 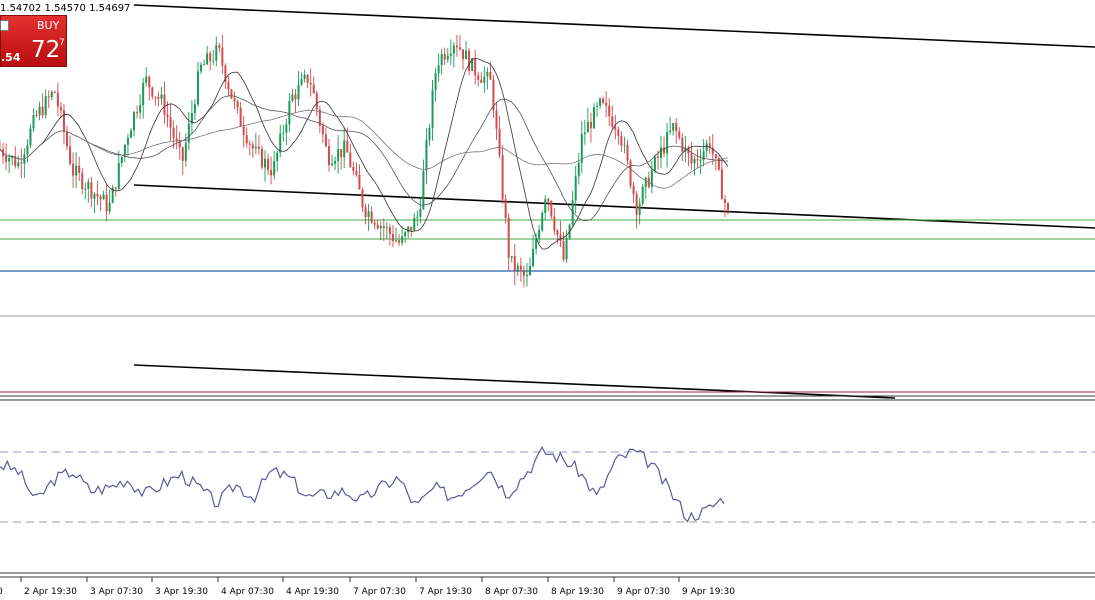 What do you see at coordinates (62, 43) in the screenshot?
I see `buy-price-sup: 7` at bounding box center [62, 43].